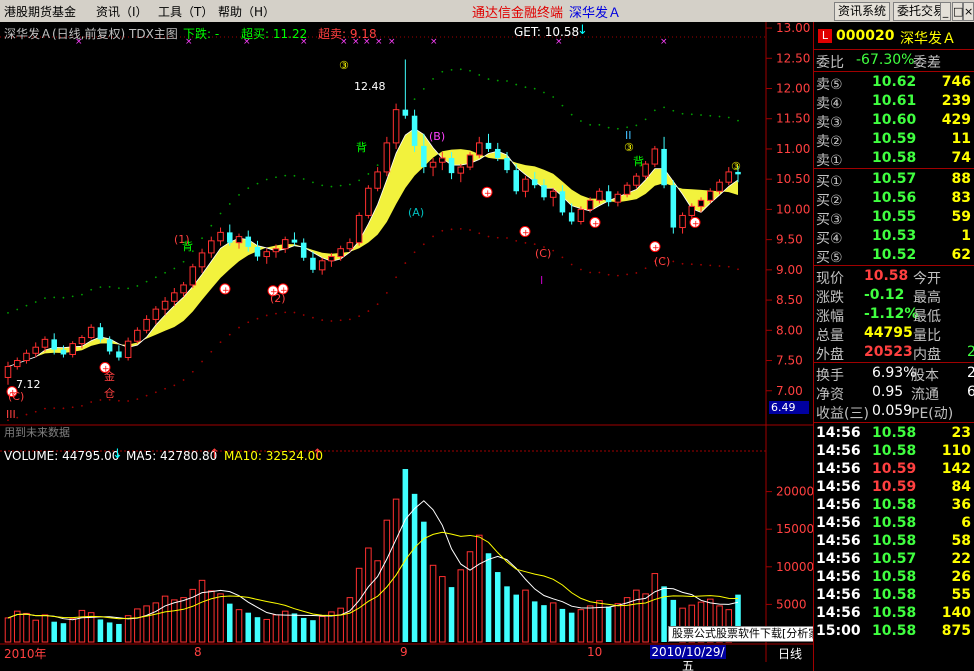 This screenshot has width=974, height=671. Describe the element at coordinates (862, 11) in the screenshot. I see `info-system-button: 资讯系统` at that location.